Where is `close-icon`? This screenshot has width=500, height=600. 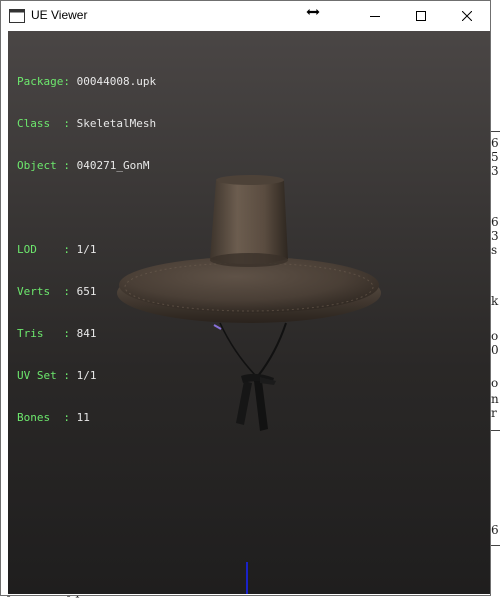 close-icon is located at coordinates (467, 16).